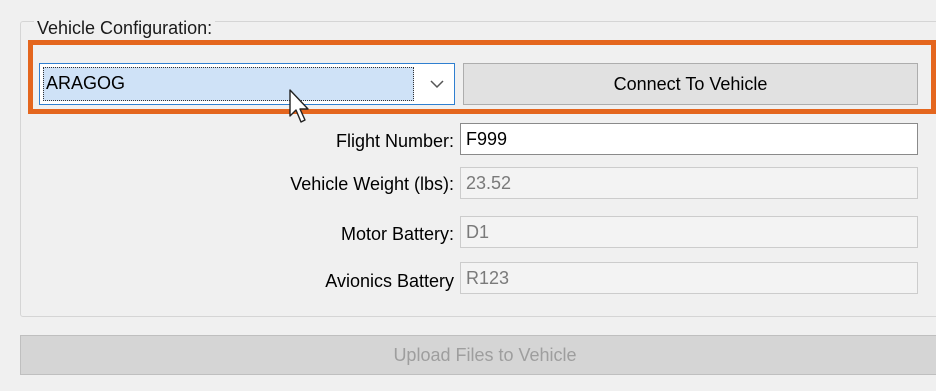 Image resolution: width=936 pixels, height=391 pixels. I want to click on avionics-battery-label: Avionics Battery, so click(389, 281).